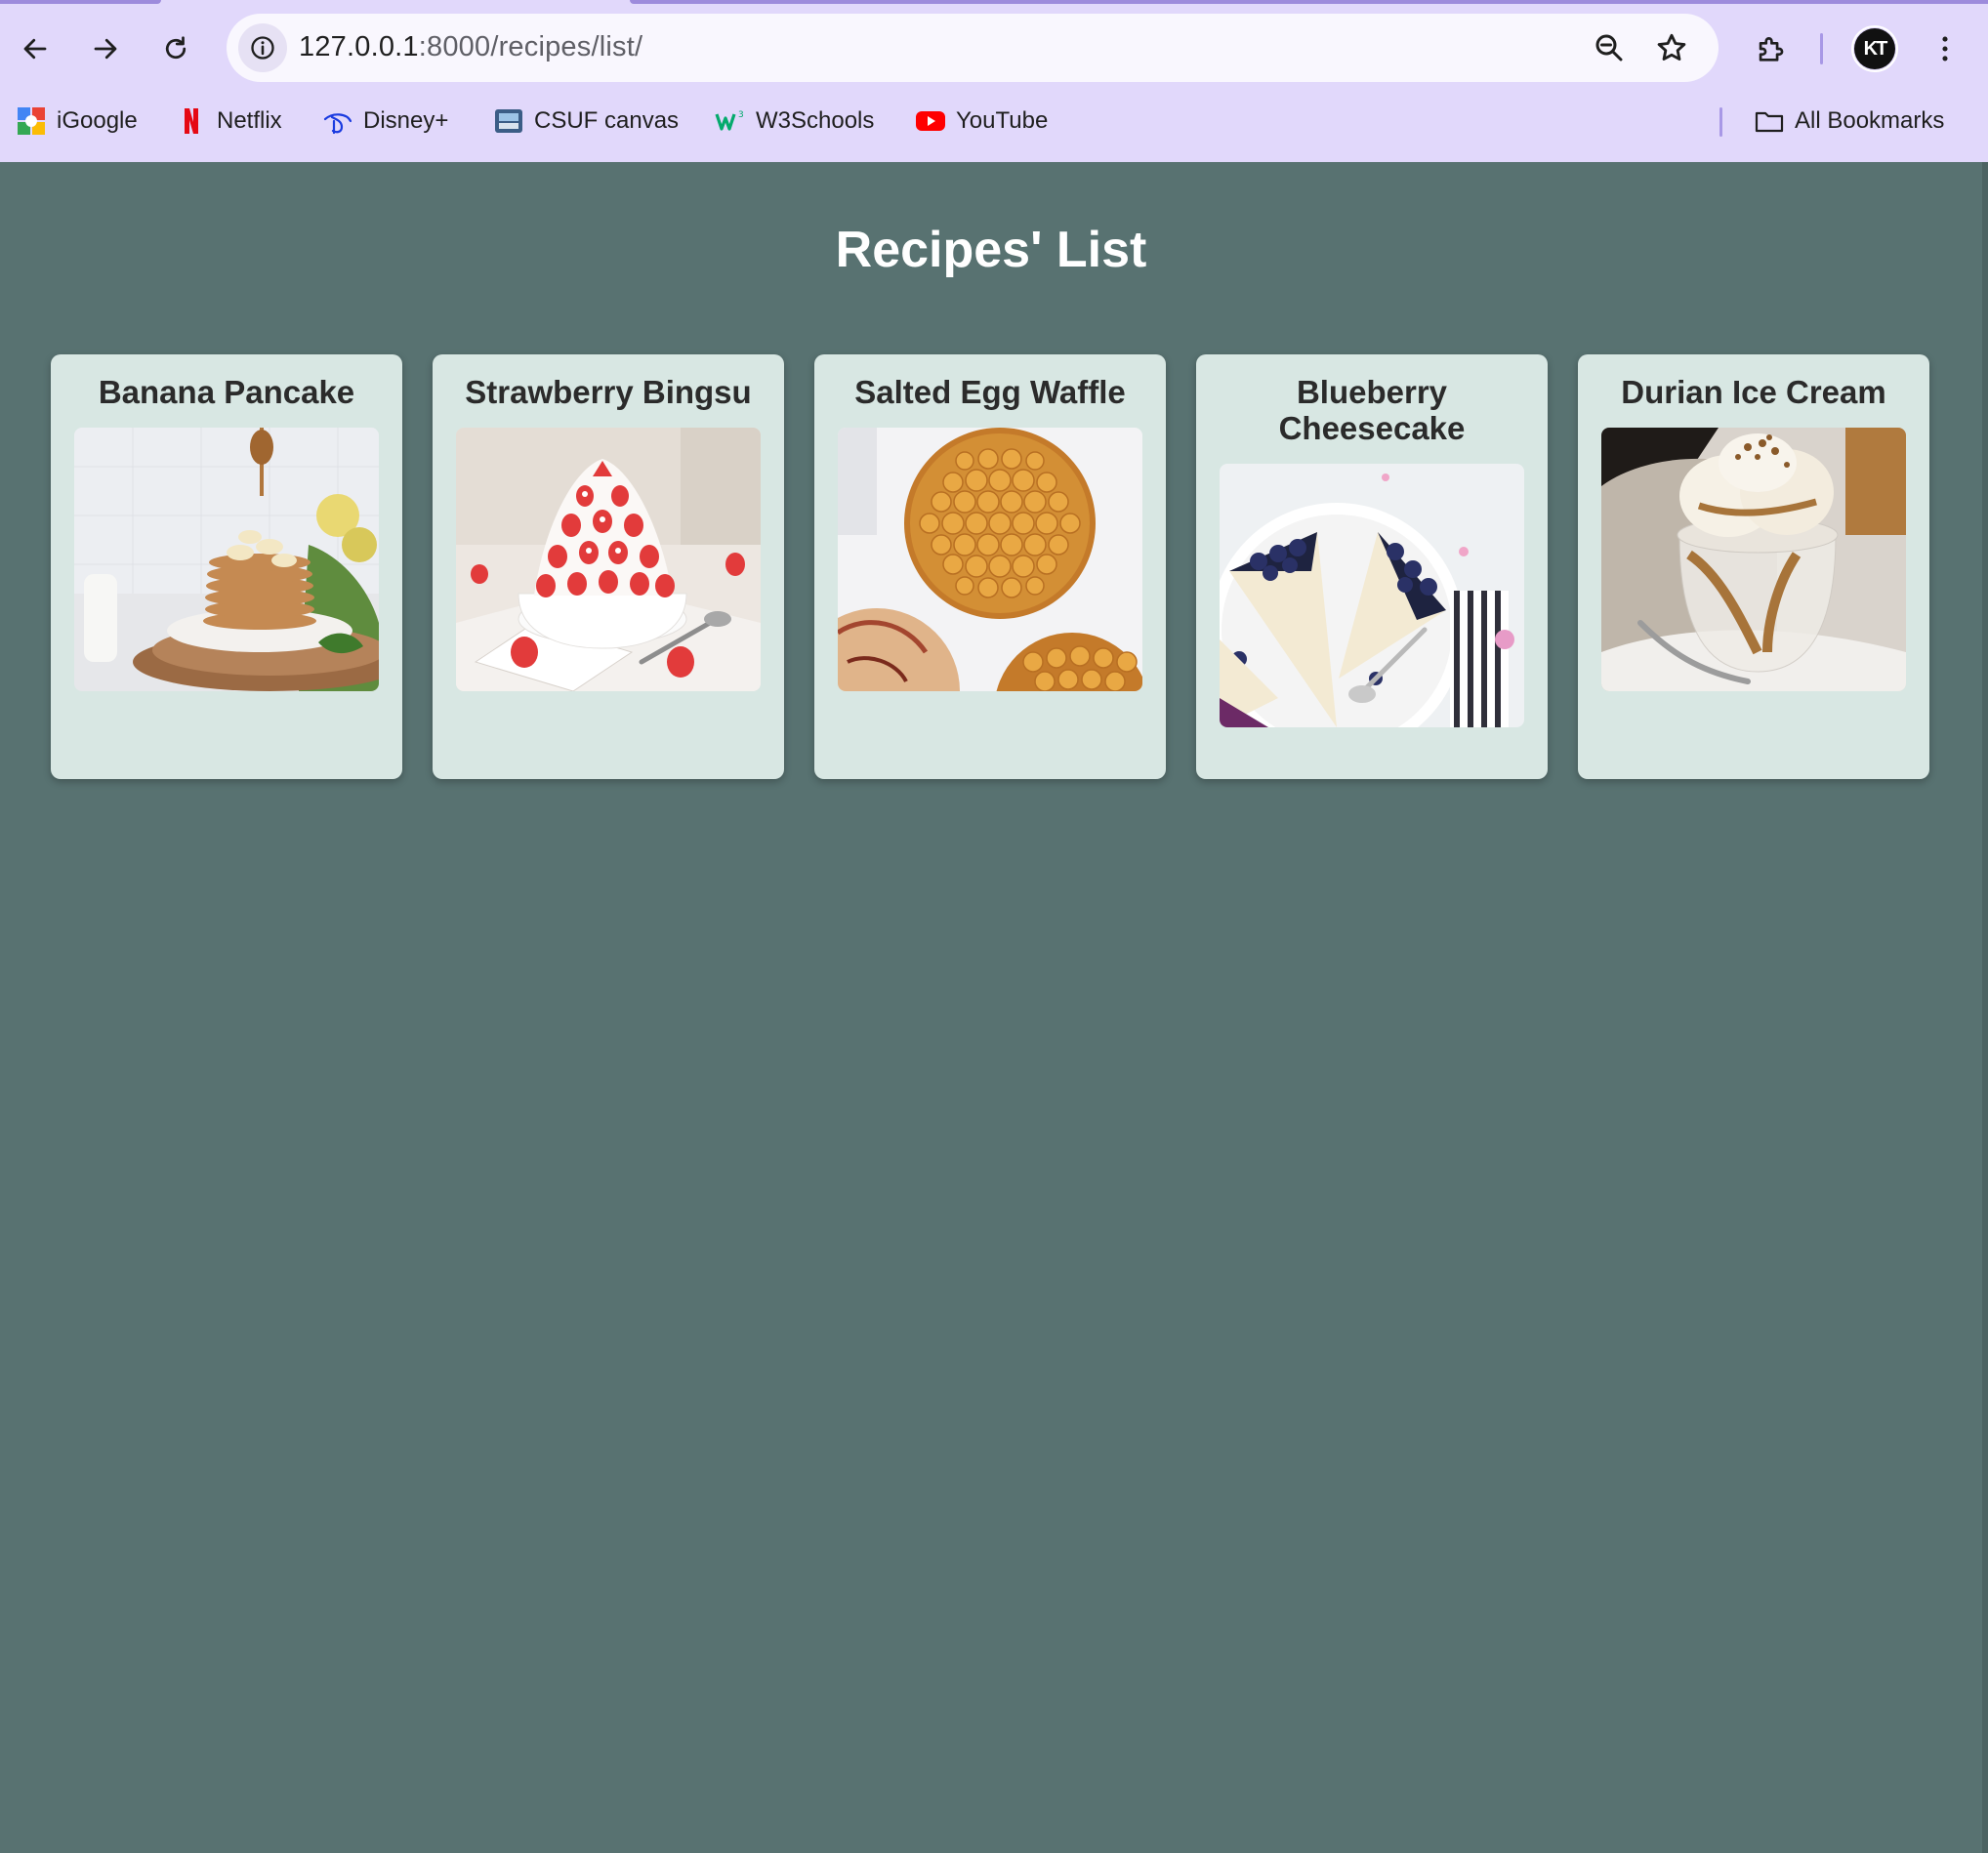 The height and width of the screenshot is (1853, 1988). I want to click on bookmark-youtube: YouTube, so click(981, 121).